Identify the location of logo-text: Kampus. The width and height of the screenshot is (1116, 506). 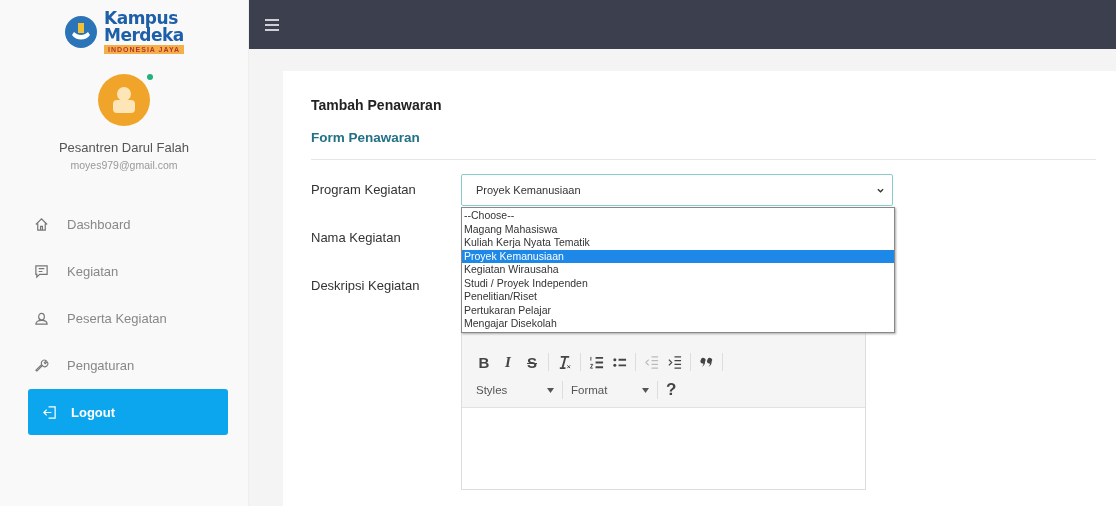
(141, 18).